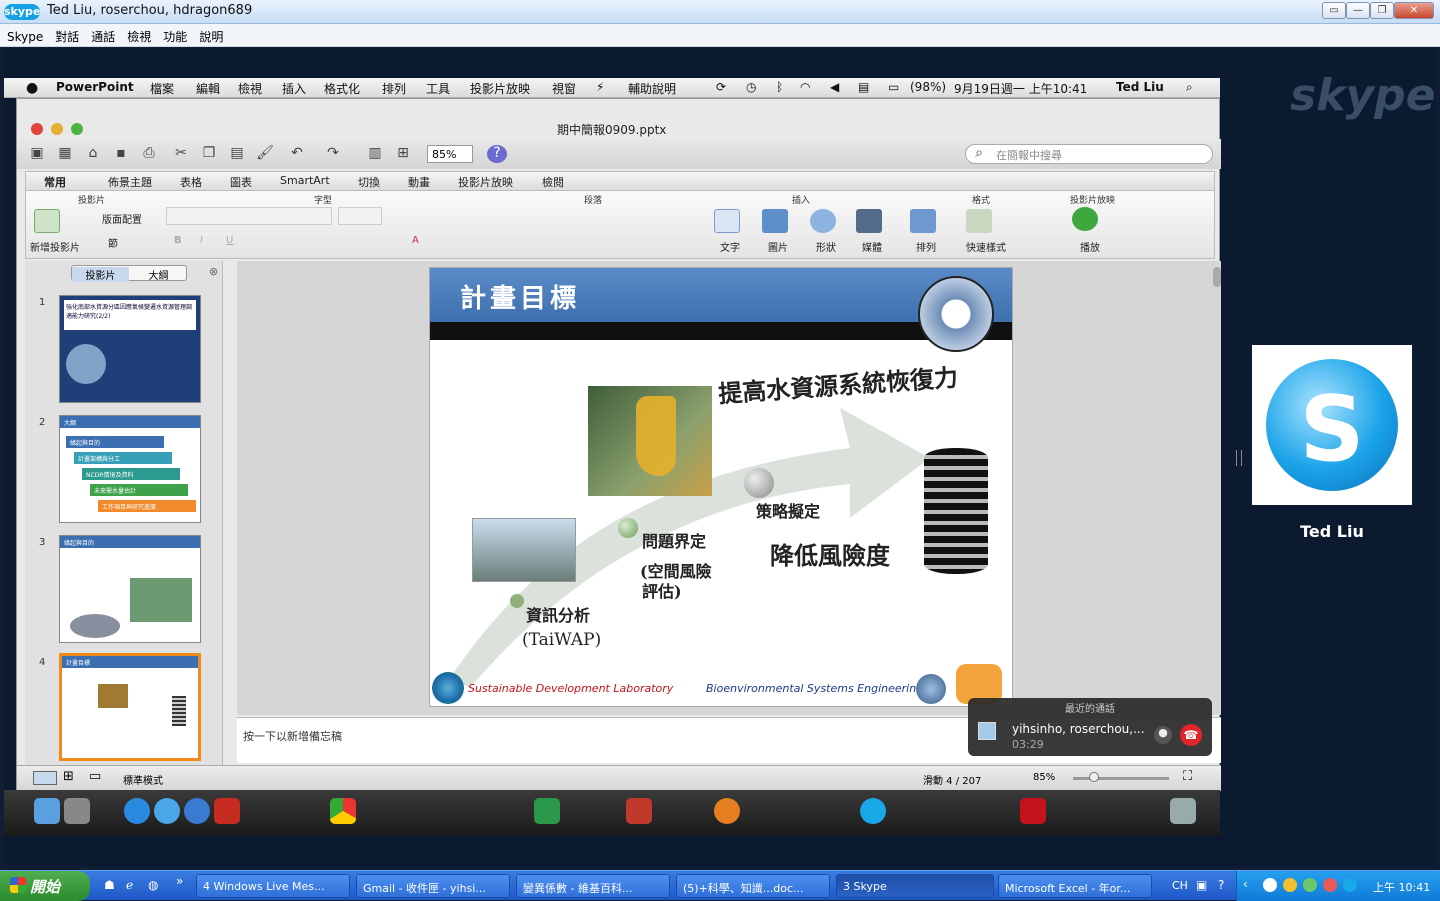 The width and height of the screenshot is (1440, 901). I want to click on tab-smartart: SmartArt, so click(305, 180).